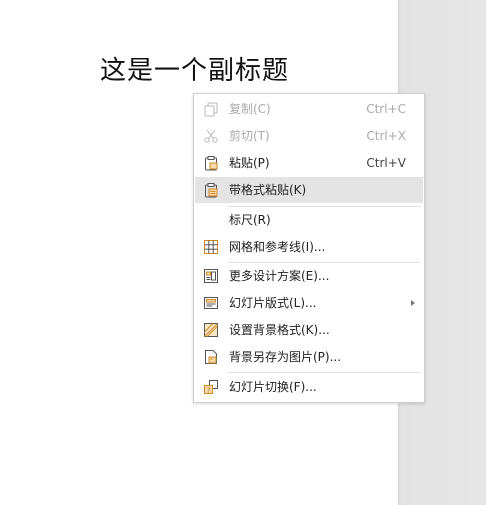 The height and width of the screenshot is (505, 486). Describe the element at coordinates (413, 303) in the screenshot. I see `submenu-arrow-icon` at that location.